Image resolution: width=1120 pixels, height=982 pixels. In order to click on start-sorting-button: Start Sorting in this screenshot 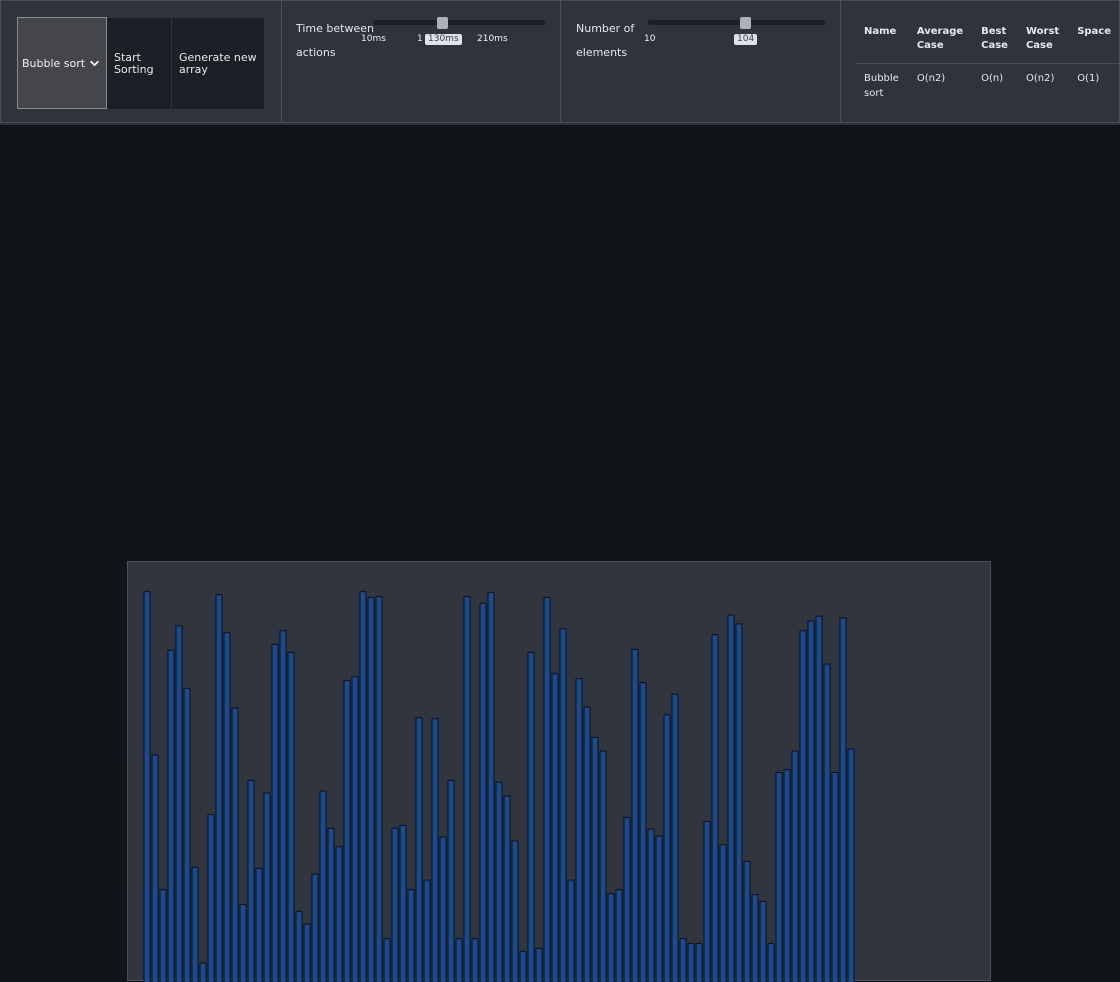, I will do `click(139, 63)`.